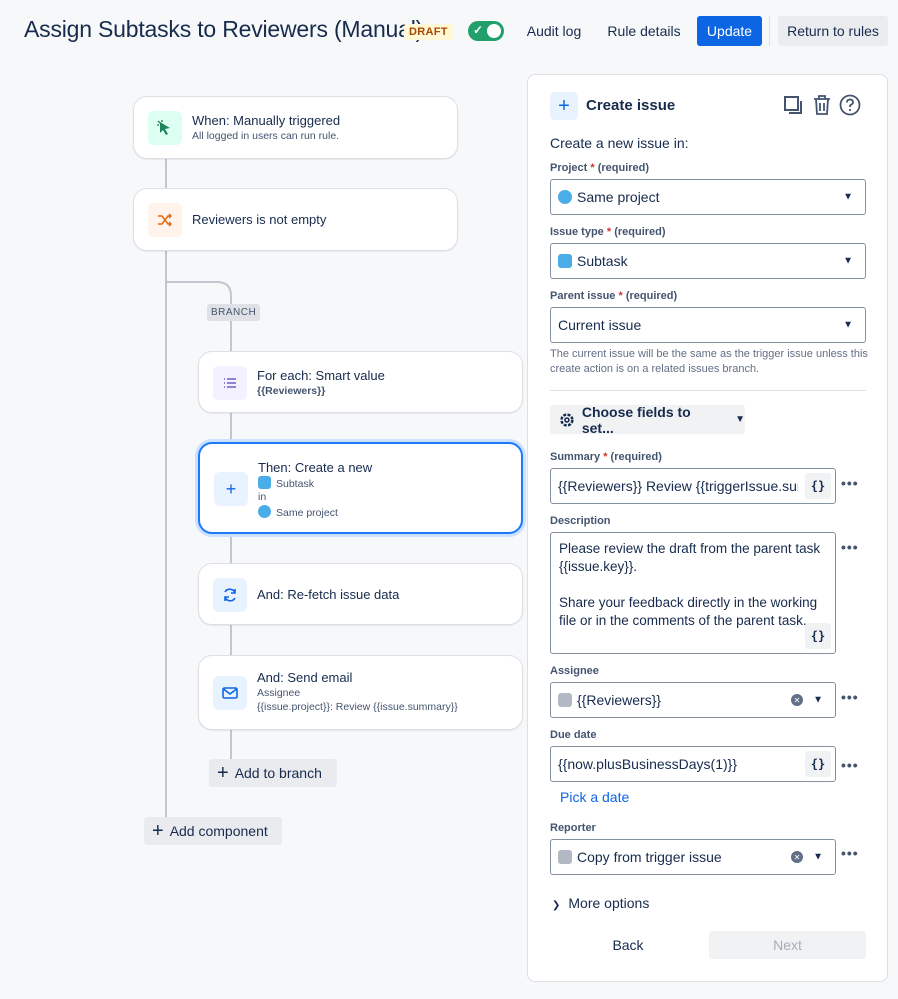  I want to click on summary-label: Summary * (required), so click(606, 457).